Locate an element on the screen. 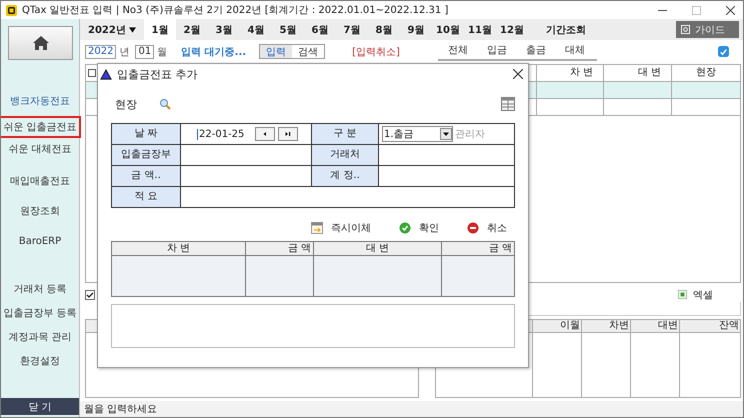 The height and width of the screenshot is (418, 744). cash-book-field is located at coordinates (246, 155).